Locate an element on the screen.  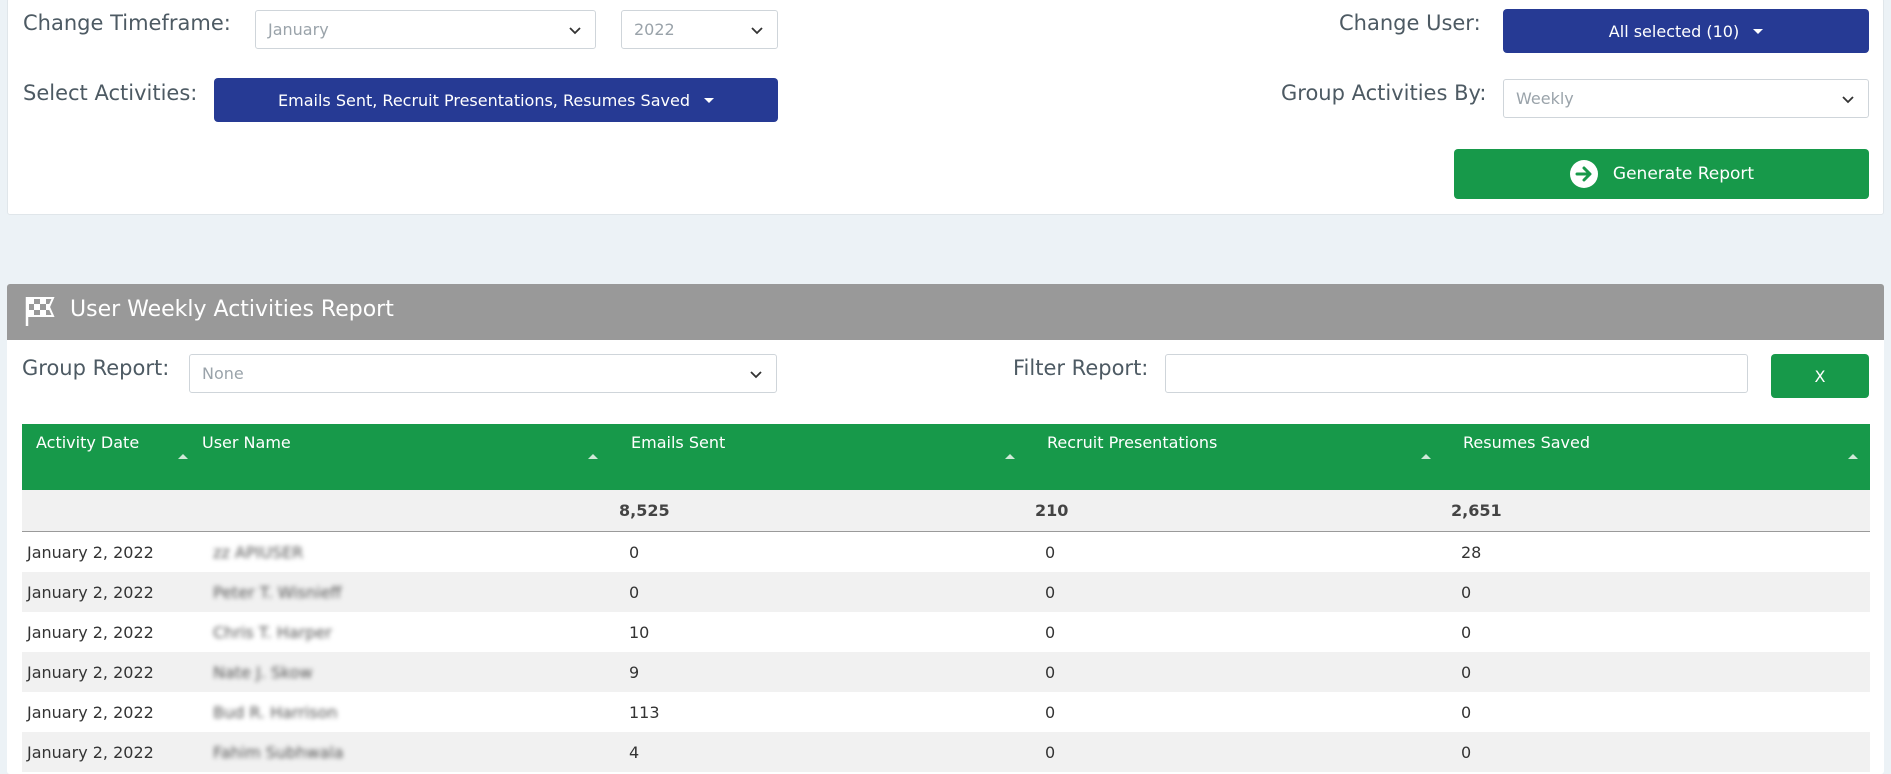
totals-row: 8,525 210 2,651 is located at coordinates (946, 511).